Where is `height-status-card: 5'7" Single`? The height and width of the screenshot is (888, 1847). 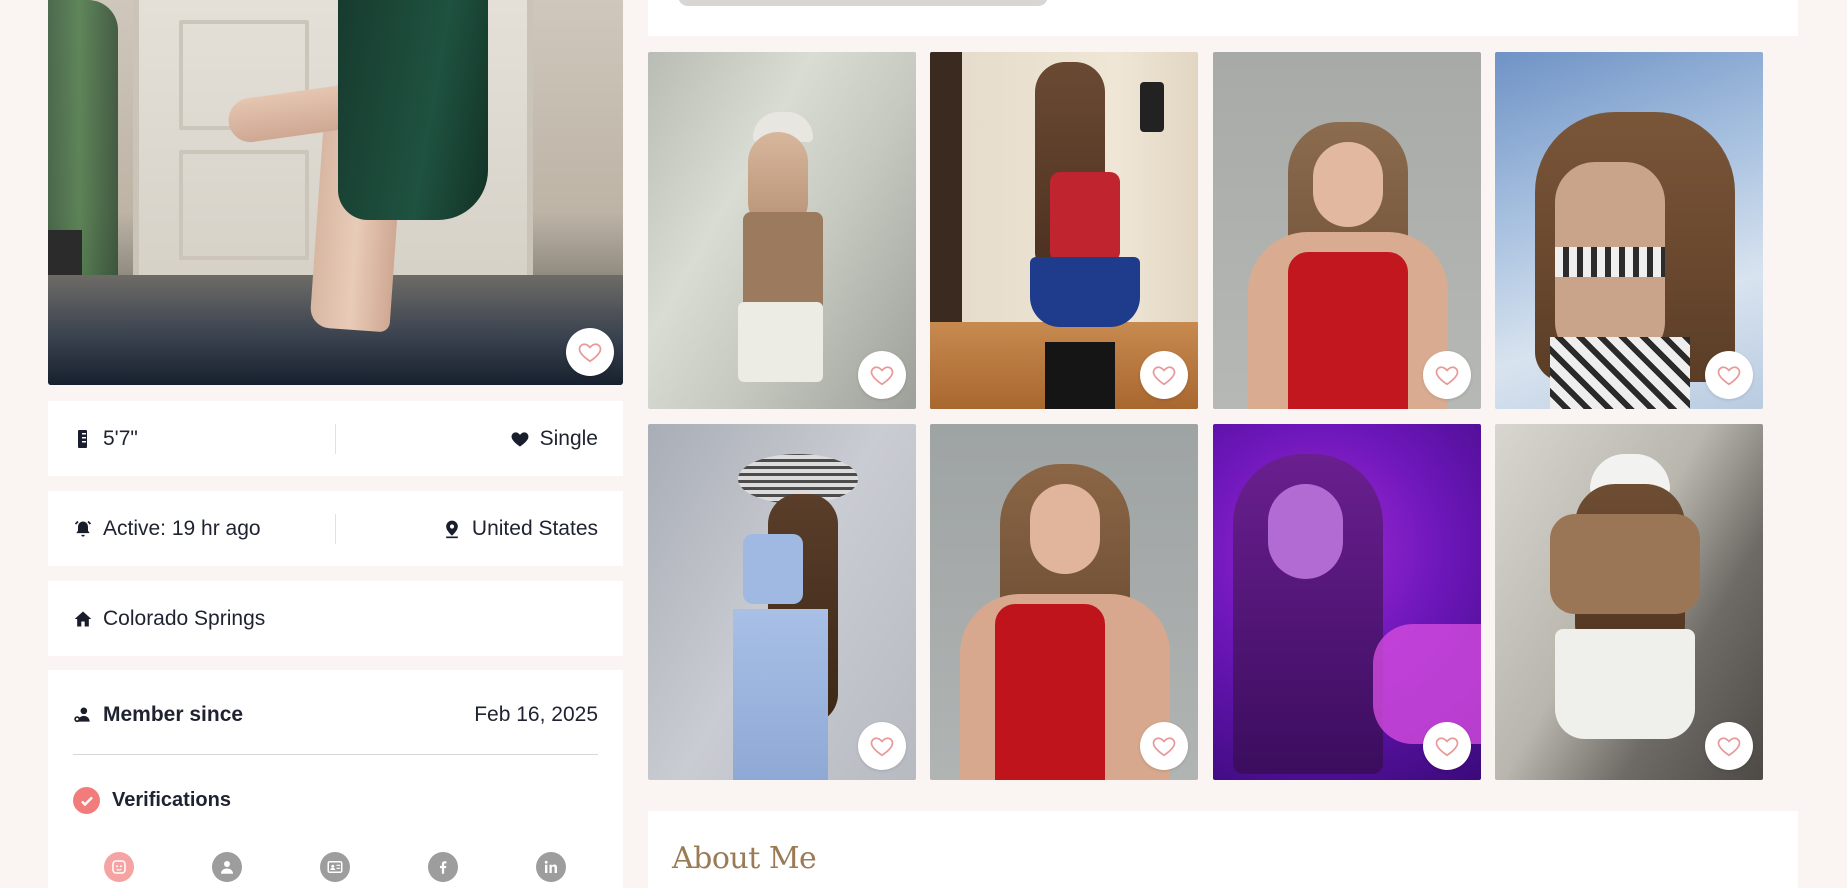 height-status-card: 5'7" Single is located at coordinates (335, 438).